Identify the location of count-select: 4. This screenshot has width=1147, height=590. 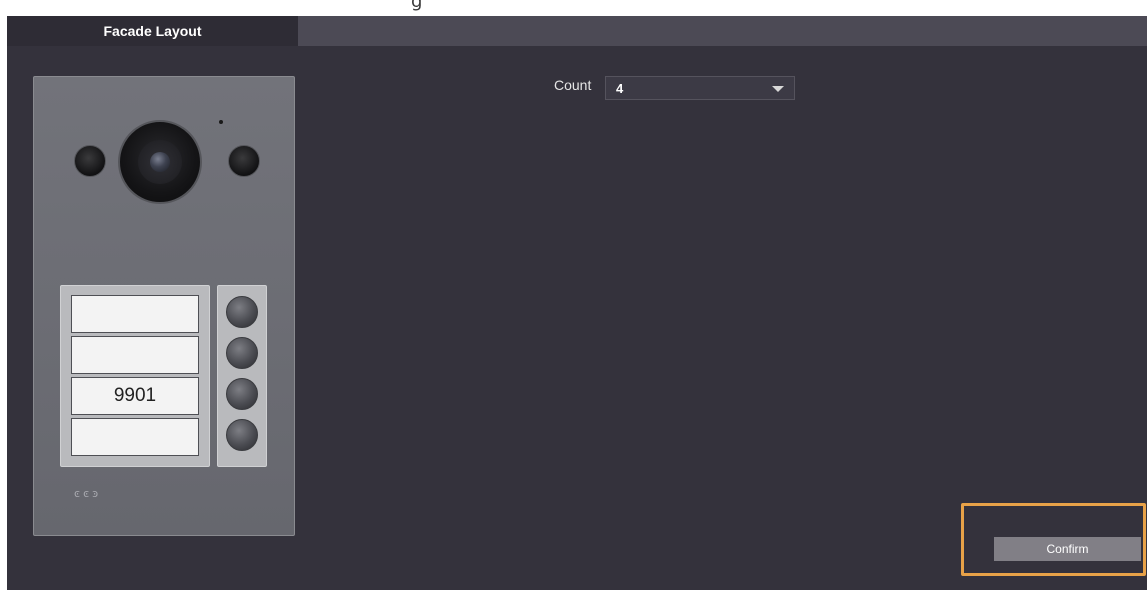
(700, 88).